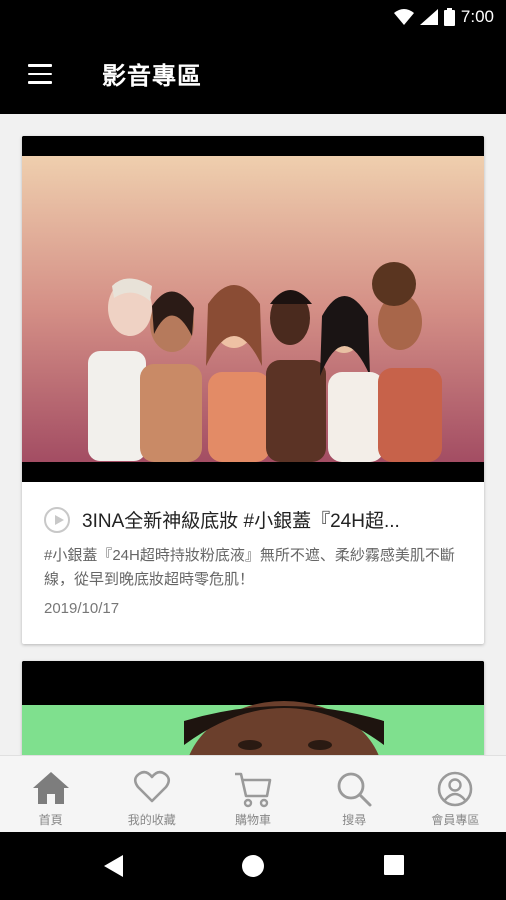 This screenshot has height=900, width=506. I want to click on nav-favorites: 我的收藏, so click(151, 794).